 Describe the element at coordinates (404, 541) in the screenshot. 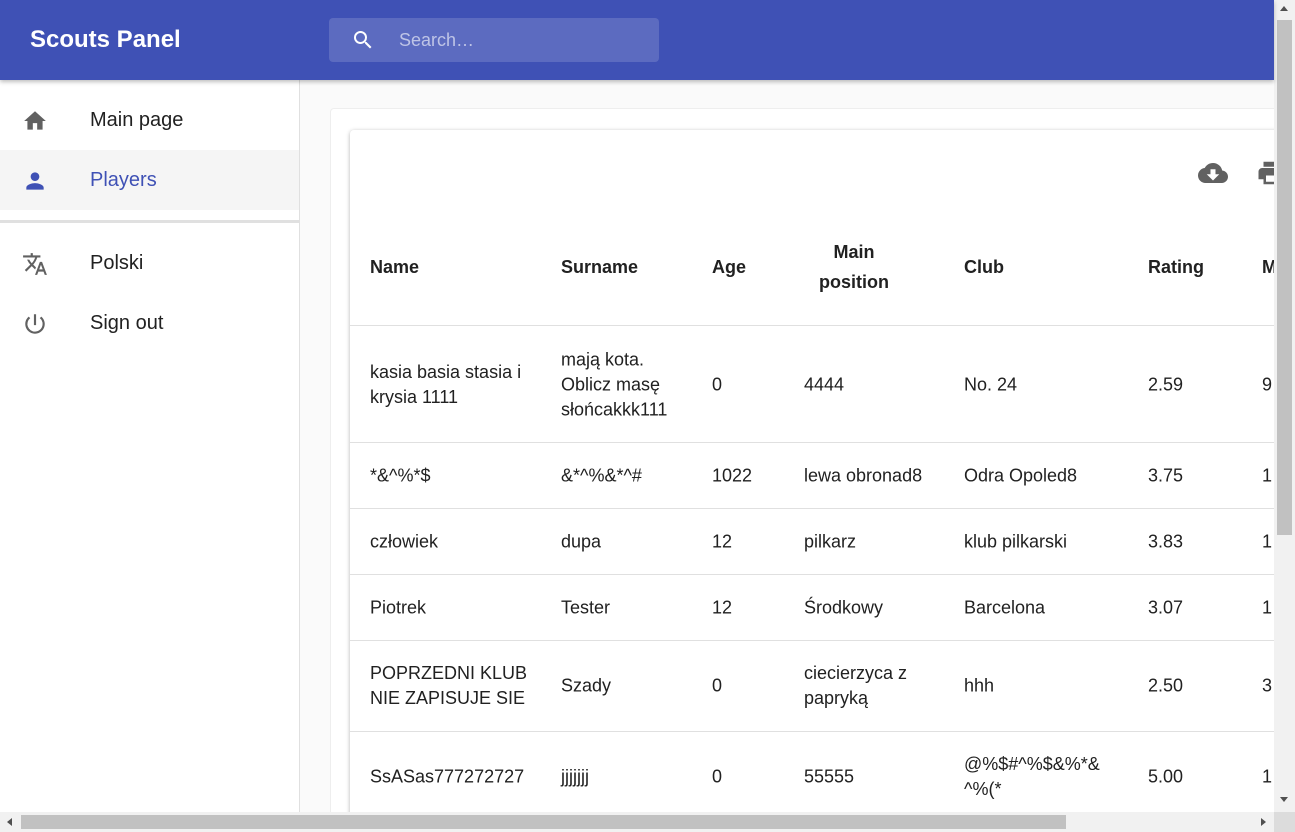

I see `cell-name: człowiek` at that location.